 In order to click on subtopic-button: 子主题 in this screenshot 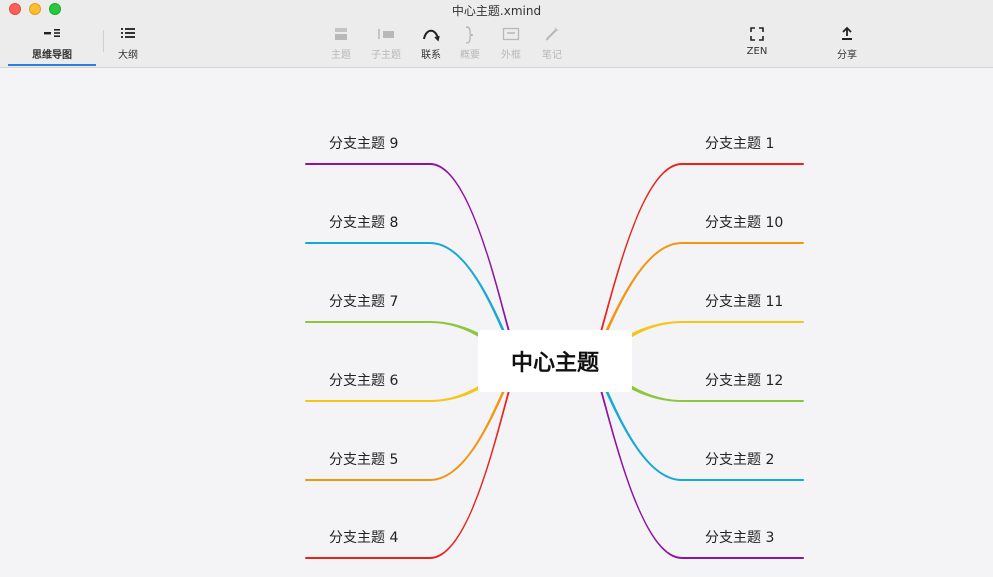, I will do `click(386, 43)`.